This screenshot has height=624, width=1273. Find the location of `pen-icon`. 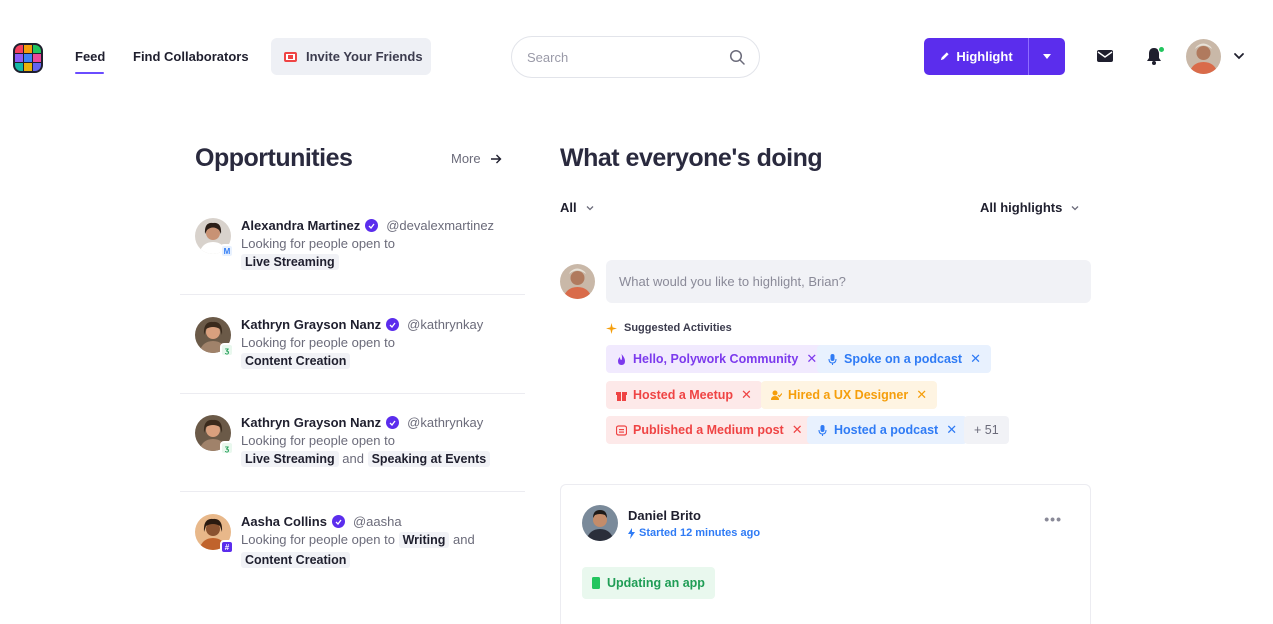

pen-icon is located at coordinates (945, 56).